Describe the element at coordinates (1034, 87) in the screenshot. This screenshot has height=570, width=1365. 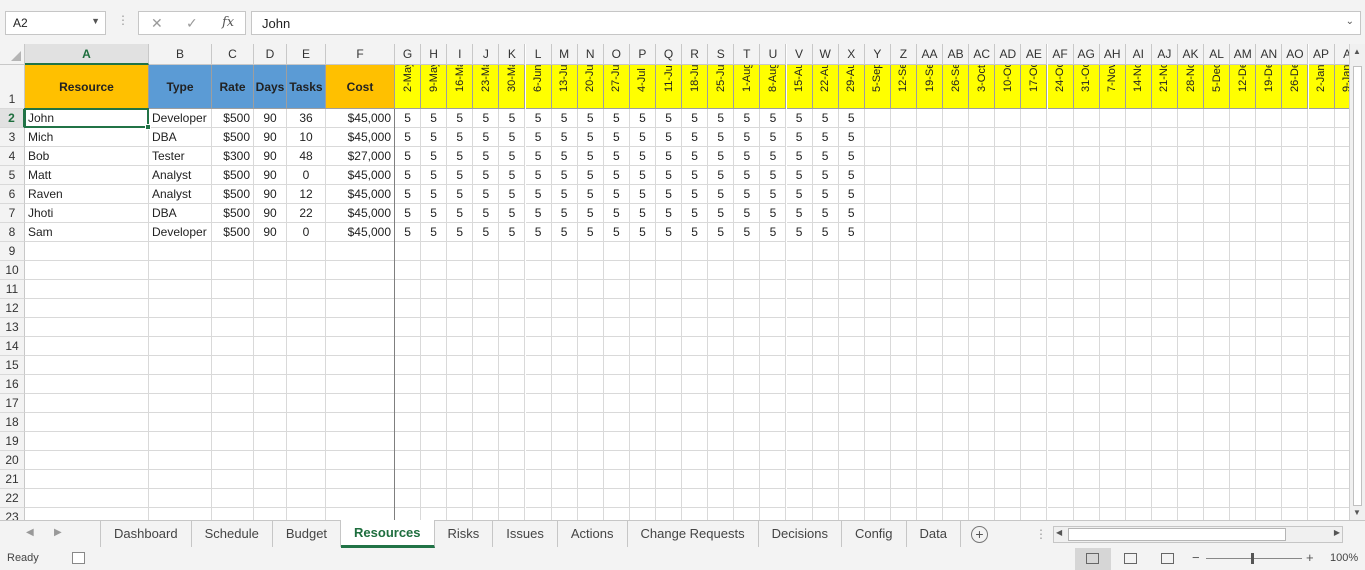
I see `week-header: 17-Oct` at that location.